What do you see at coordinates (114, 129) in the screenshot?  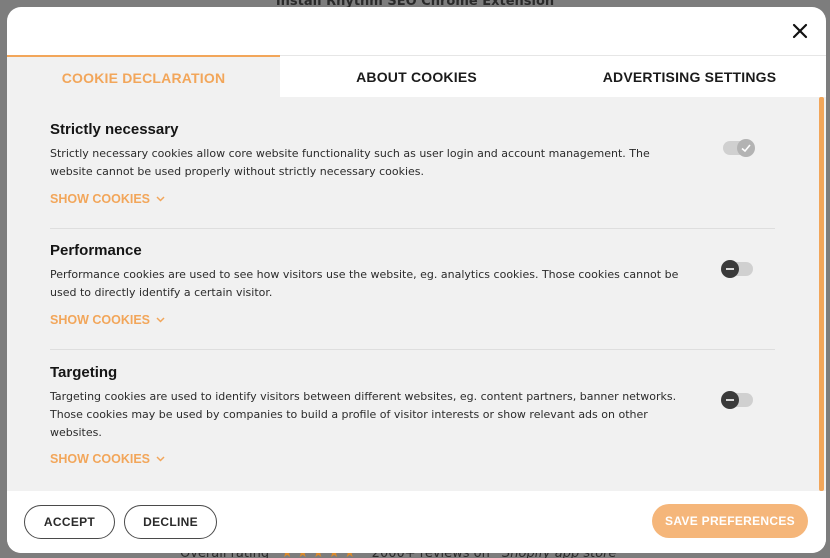 I see `section-title: Strictly necessary` at bounding box center [114, 129].